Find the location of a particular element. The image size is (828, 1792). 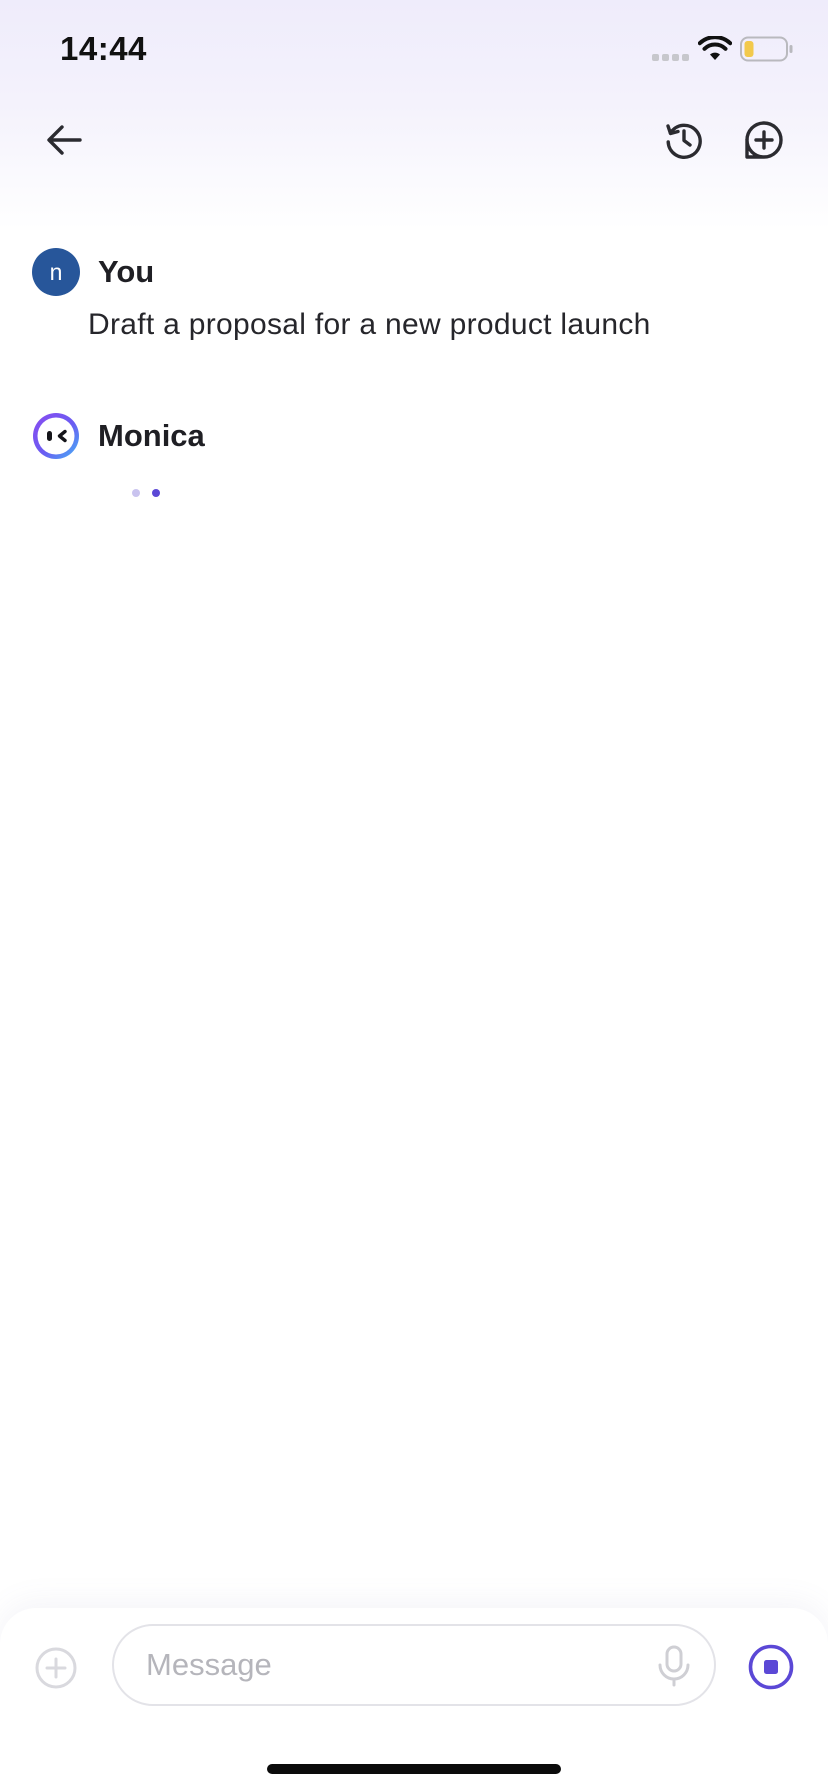

back-button is located at coordinates (64, 140).